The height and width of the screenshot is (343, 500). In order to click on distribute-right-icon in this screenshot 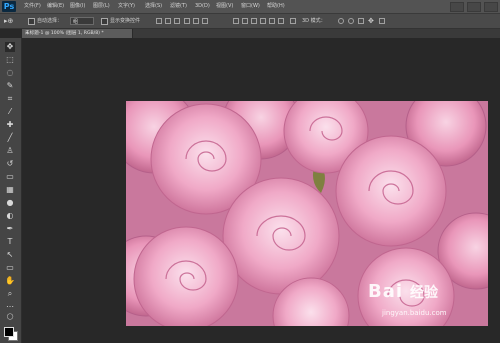, I will do `click(281, 21)`.